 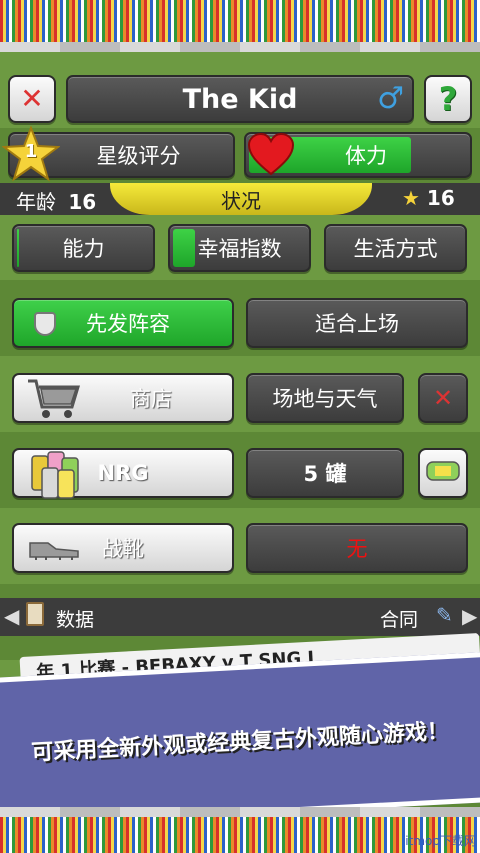 I want to click on help-button: ?, so click(x=448, y=99).